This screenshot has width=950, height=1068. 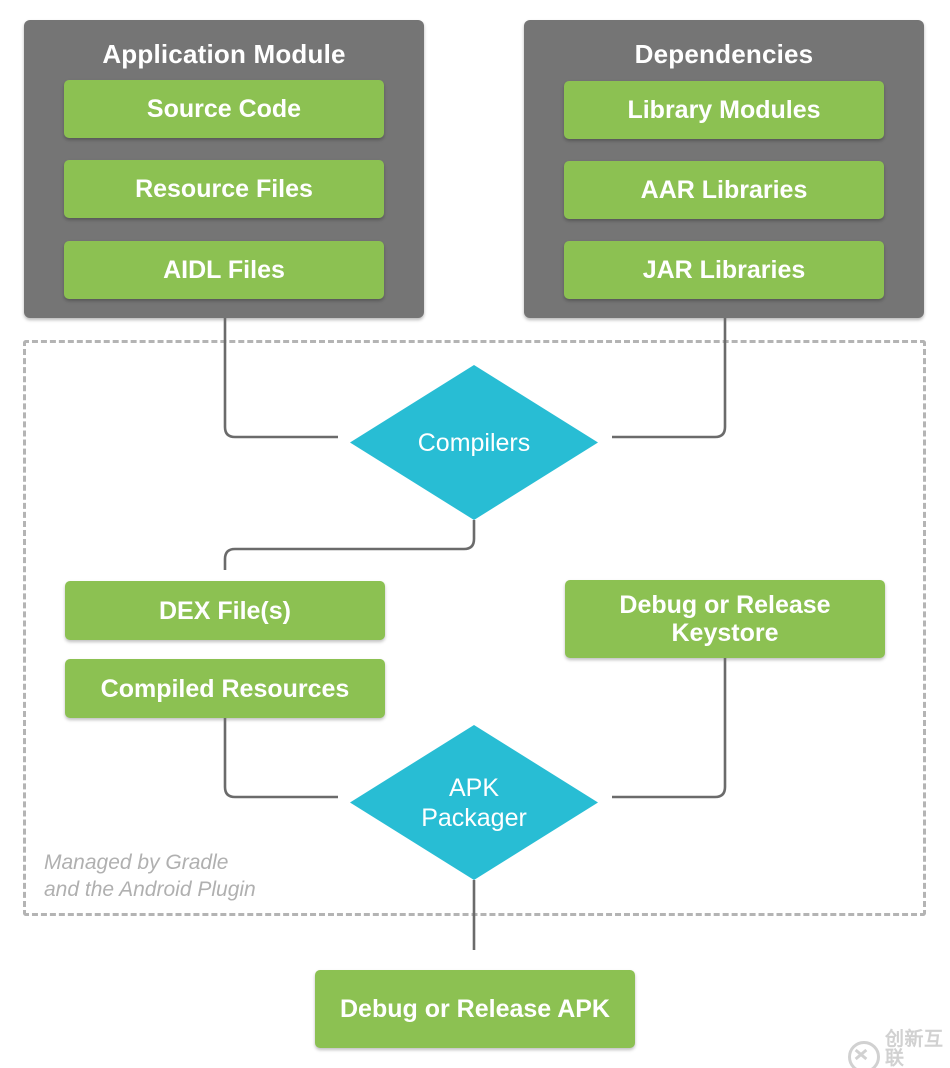 What do you see at coordinates (224, 109) in the screenshot?
I see `chip-source-code: Source Code` at bounding box center [224, 109].